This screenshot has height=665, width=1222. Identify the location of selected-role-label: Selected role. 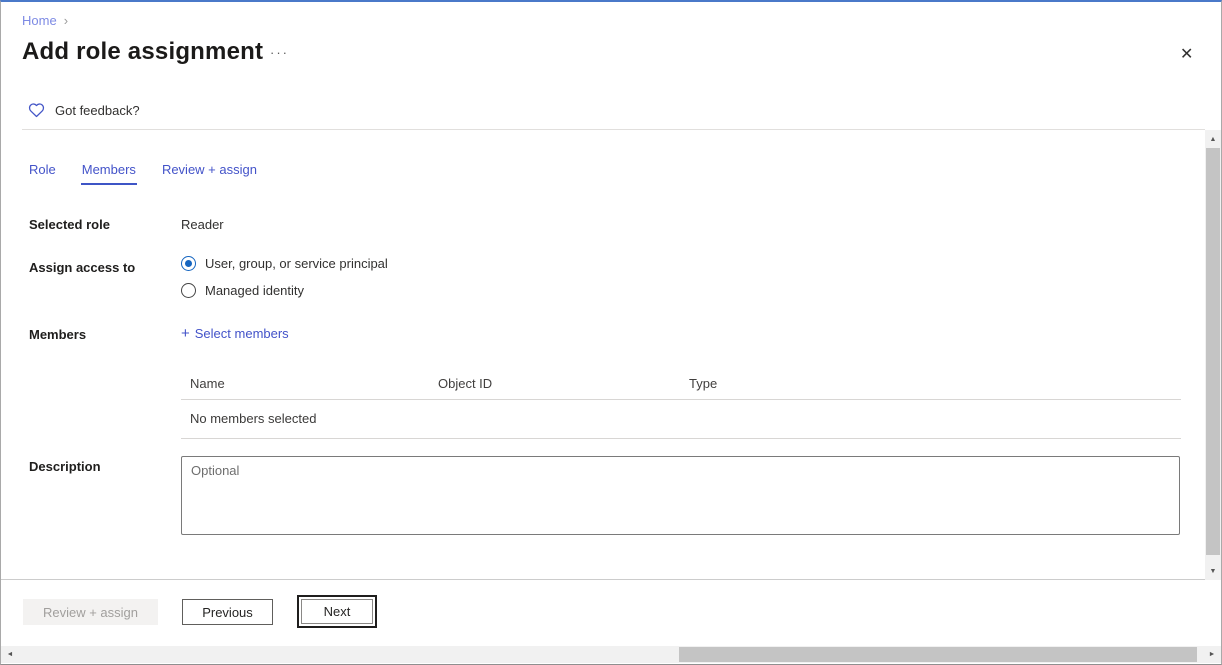
(69, 224).